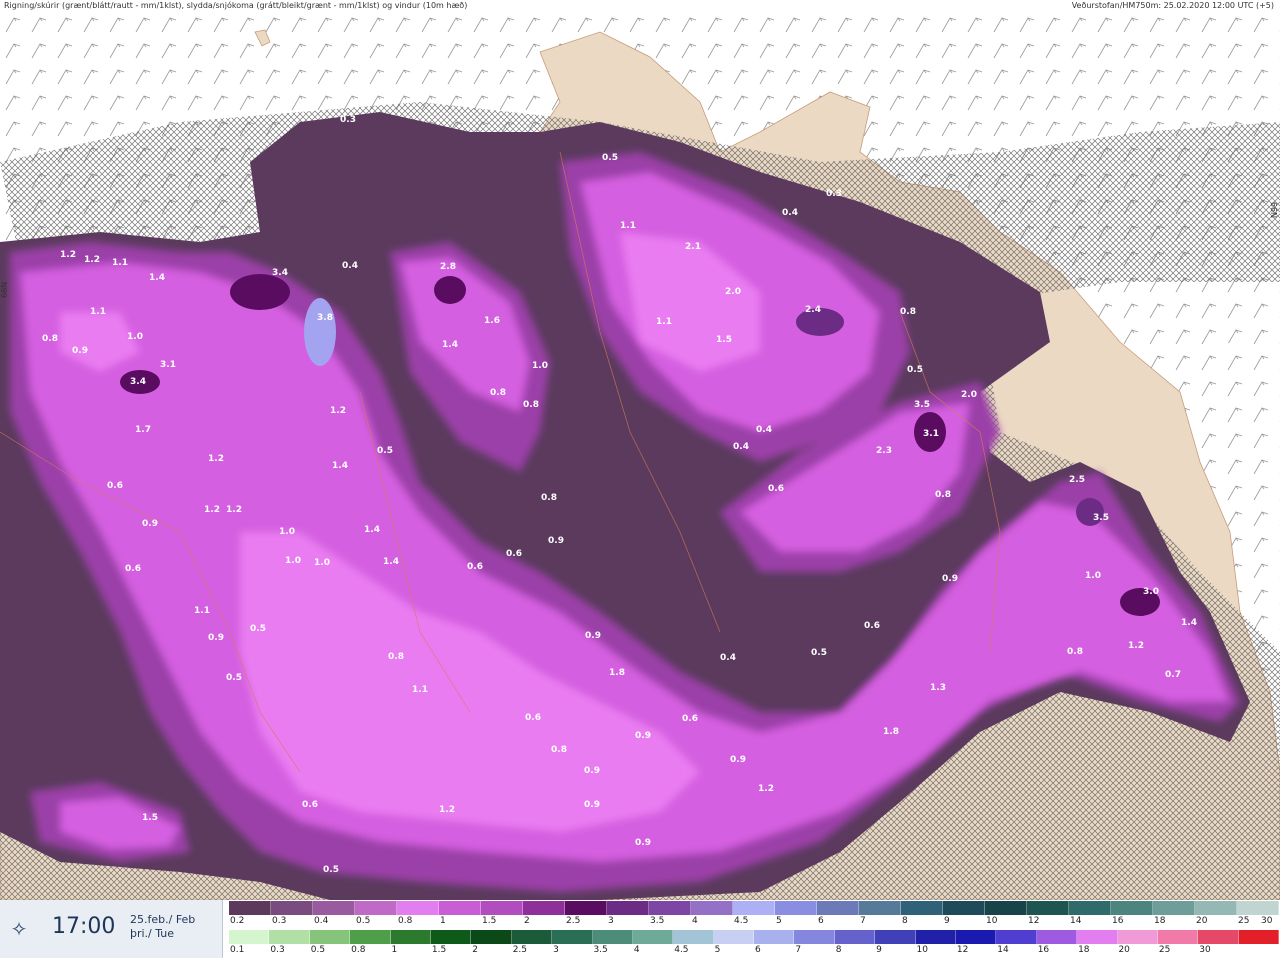 This screenshot has height=958, width=1280. What do you see at coordinates (838, 950) in the screenshot?
I see `legend-label: 8` at bounding box center [838, 950].